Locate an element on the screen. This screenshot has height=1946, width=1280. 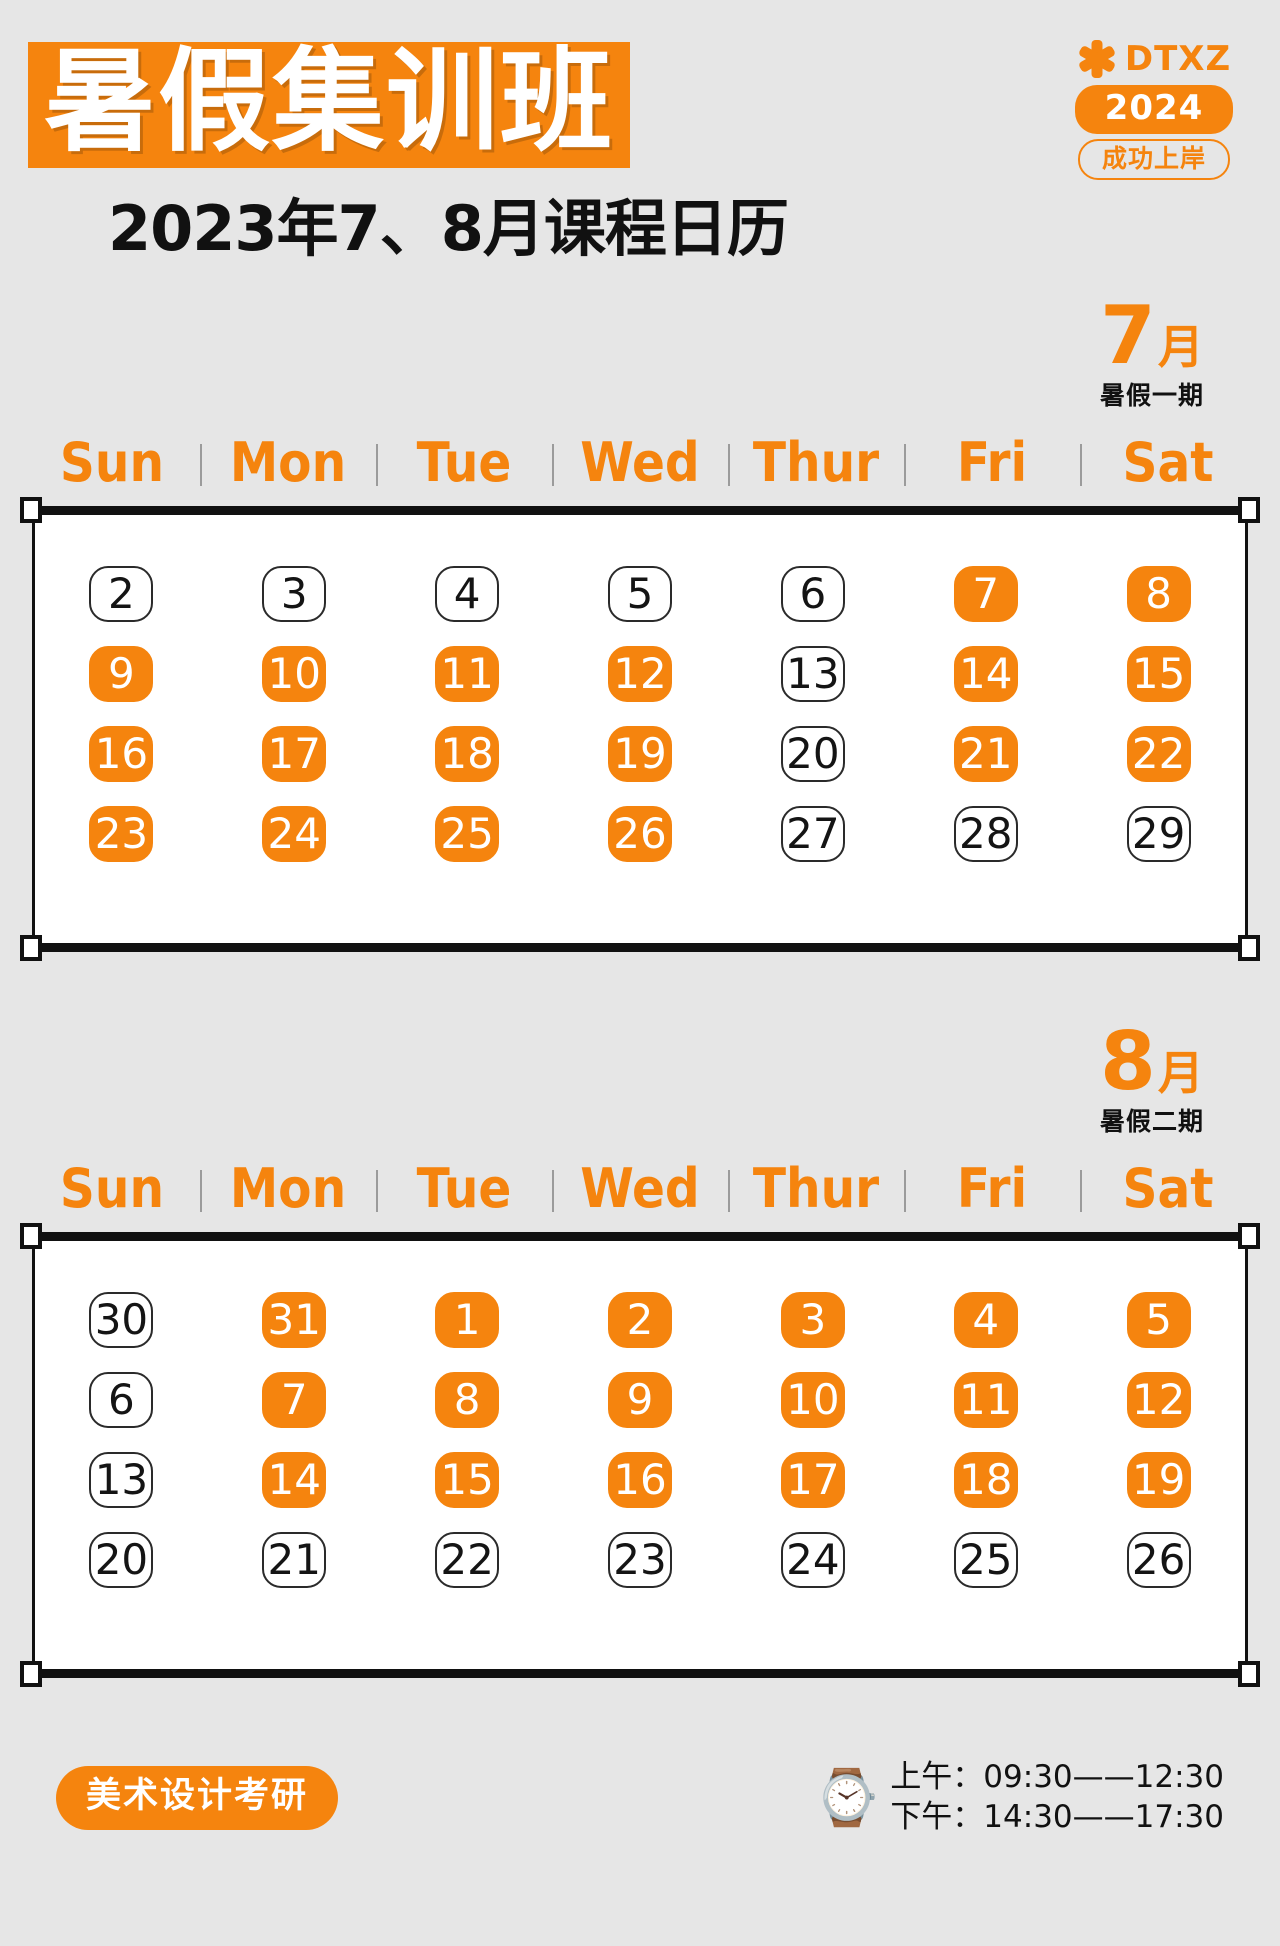
day-cell-class: 25 is located at coordinates (467, 834).